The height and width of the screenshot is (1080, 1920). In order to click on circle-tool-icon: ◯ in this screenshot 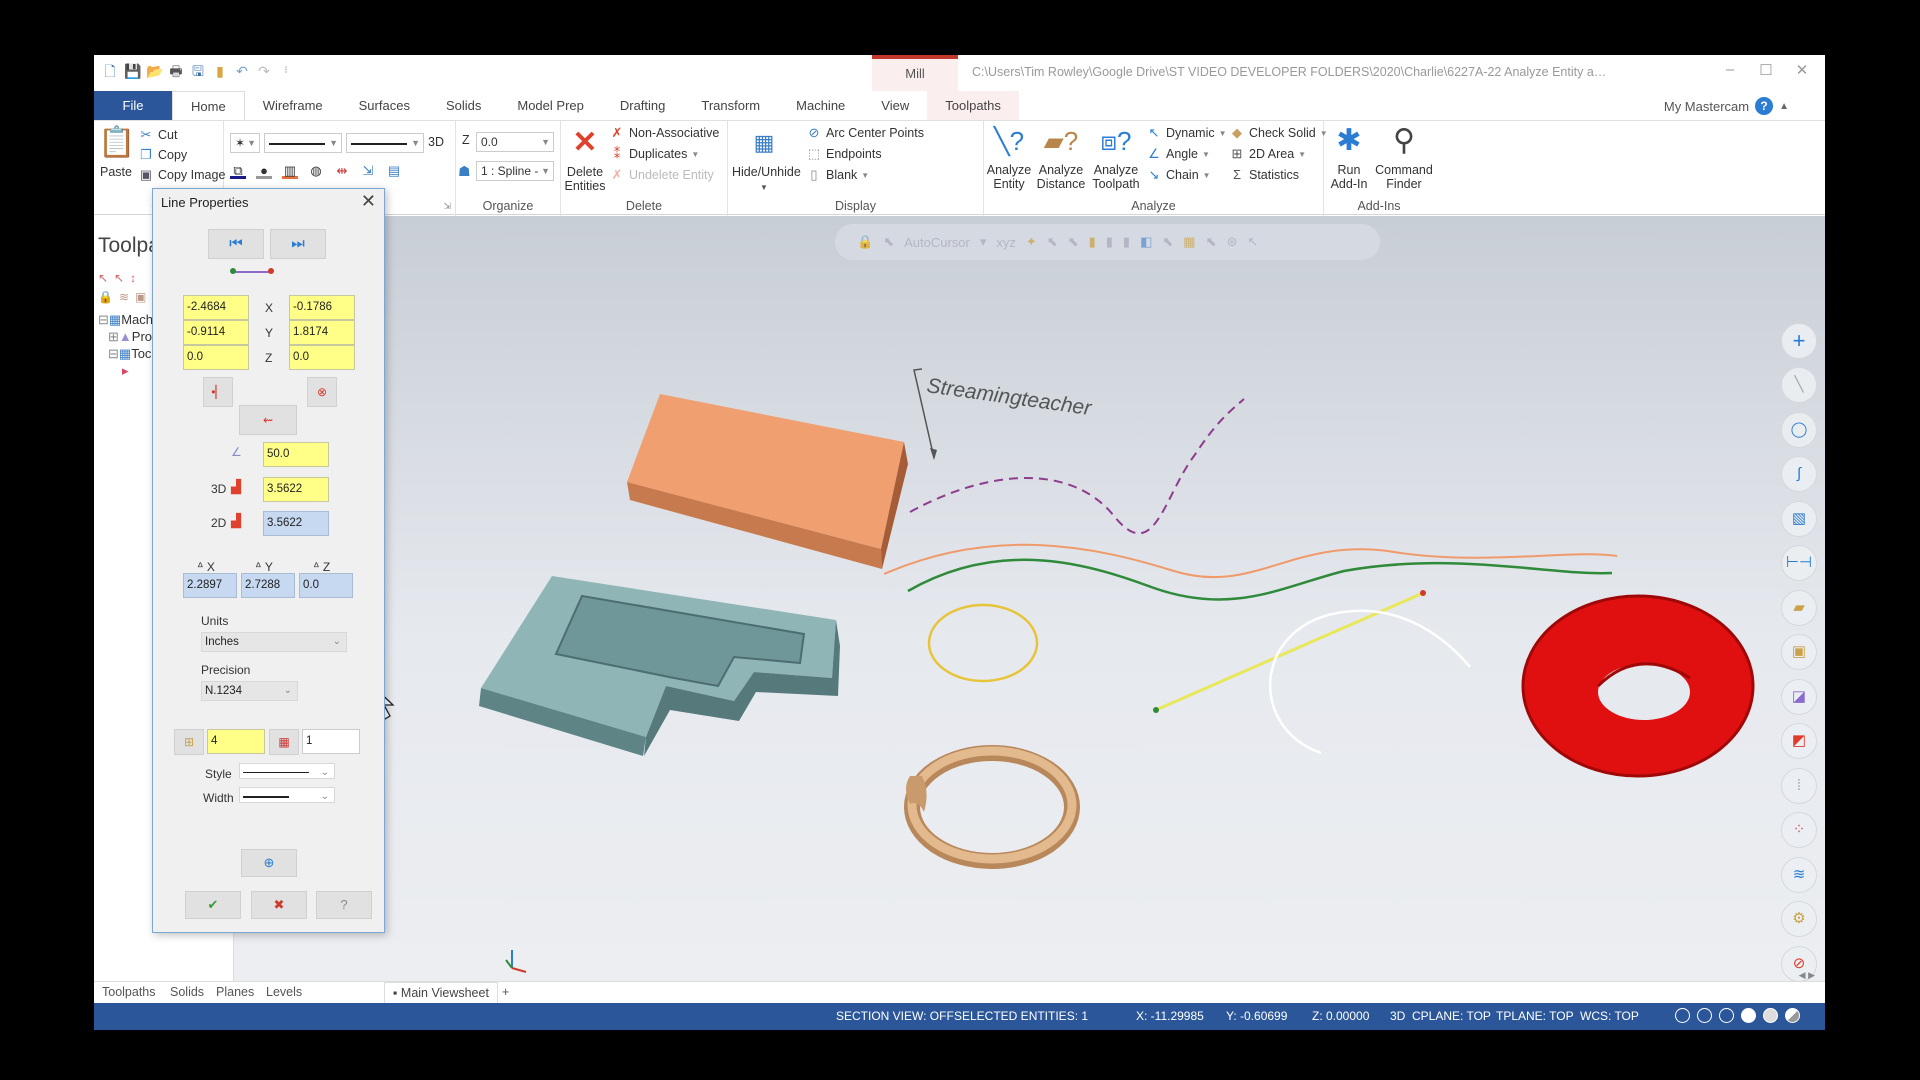, I will do `click(1799, 430)`.